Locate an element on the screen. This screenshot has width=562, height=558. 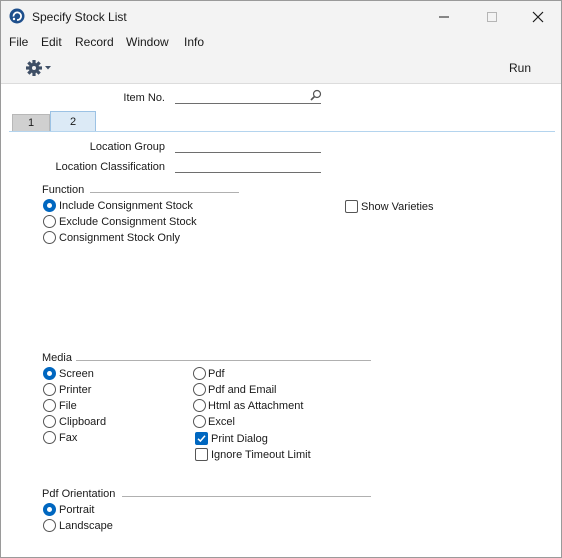
location-classification-field is located at coordinates (248, 165).